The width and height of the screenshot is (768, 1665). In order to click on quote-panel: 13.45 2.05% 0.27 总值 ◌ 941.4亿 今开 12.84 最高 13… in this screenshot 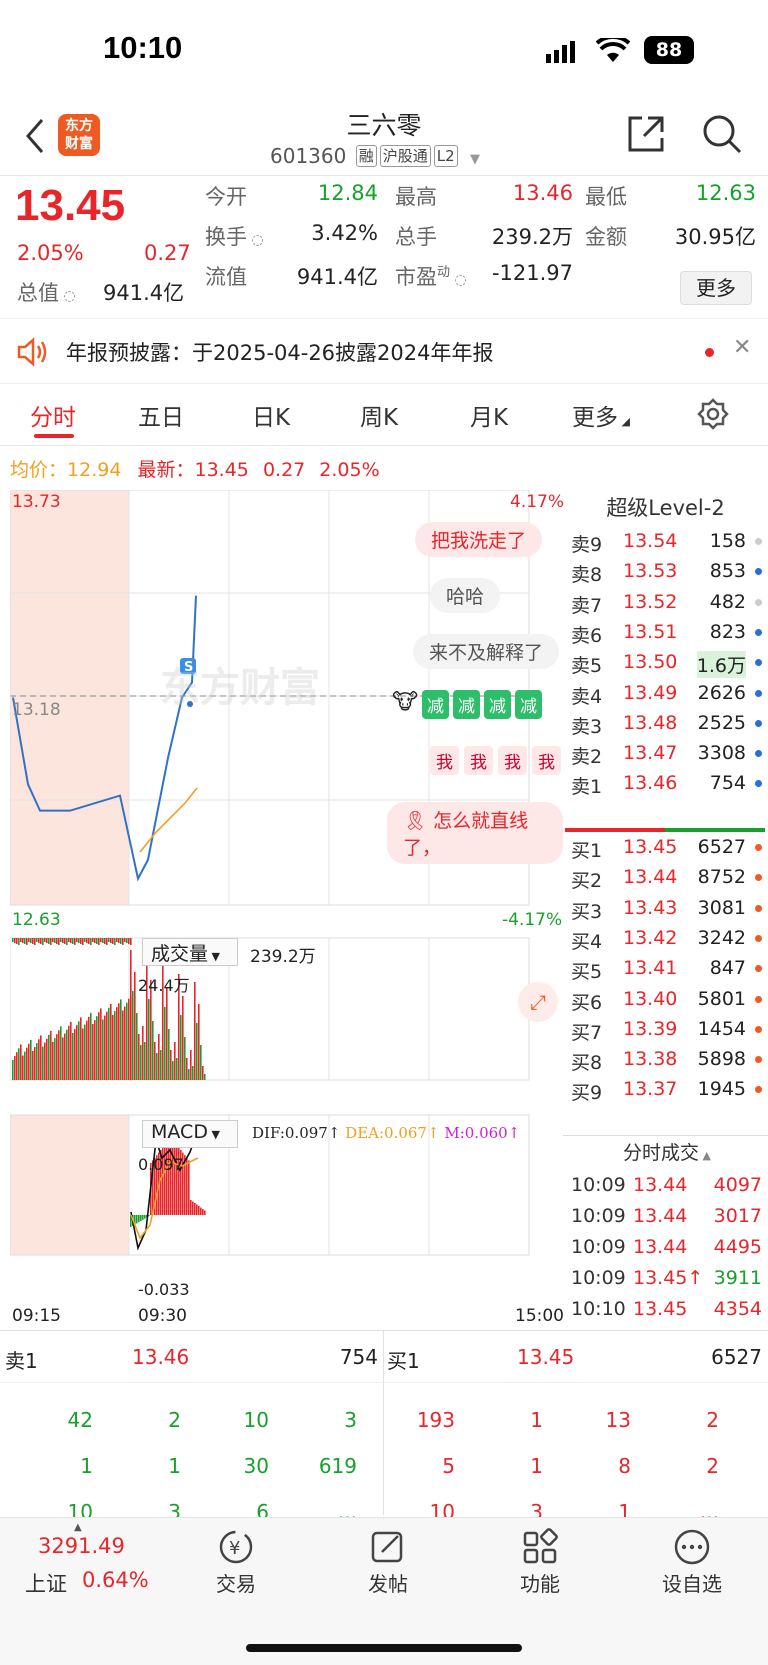, I will do `click(384, 247)`.